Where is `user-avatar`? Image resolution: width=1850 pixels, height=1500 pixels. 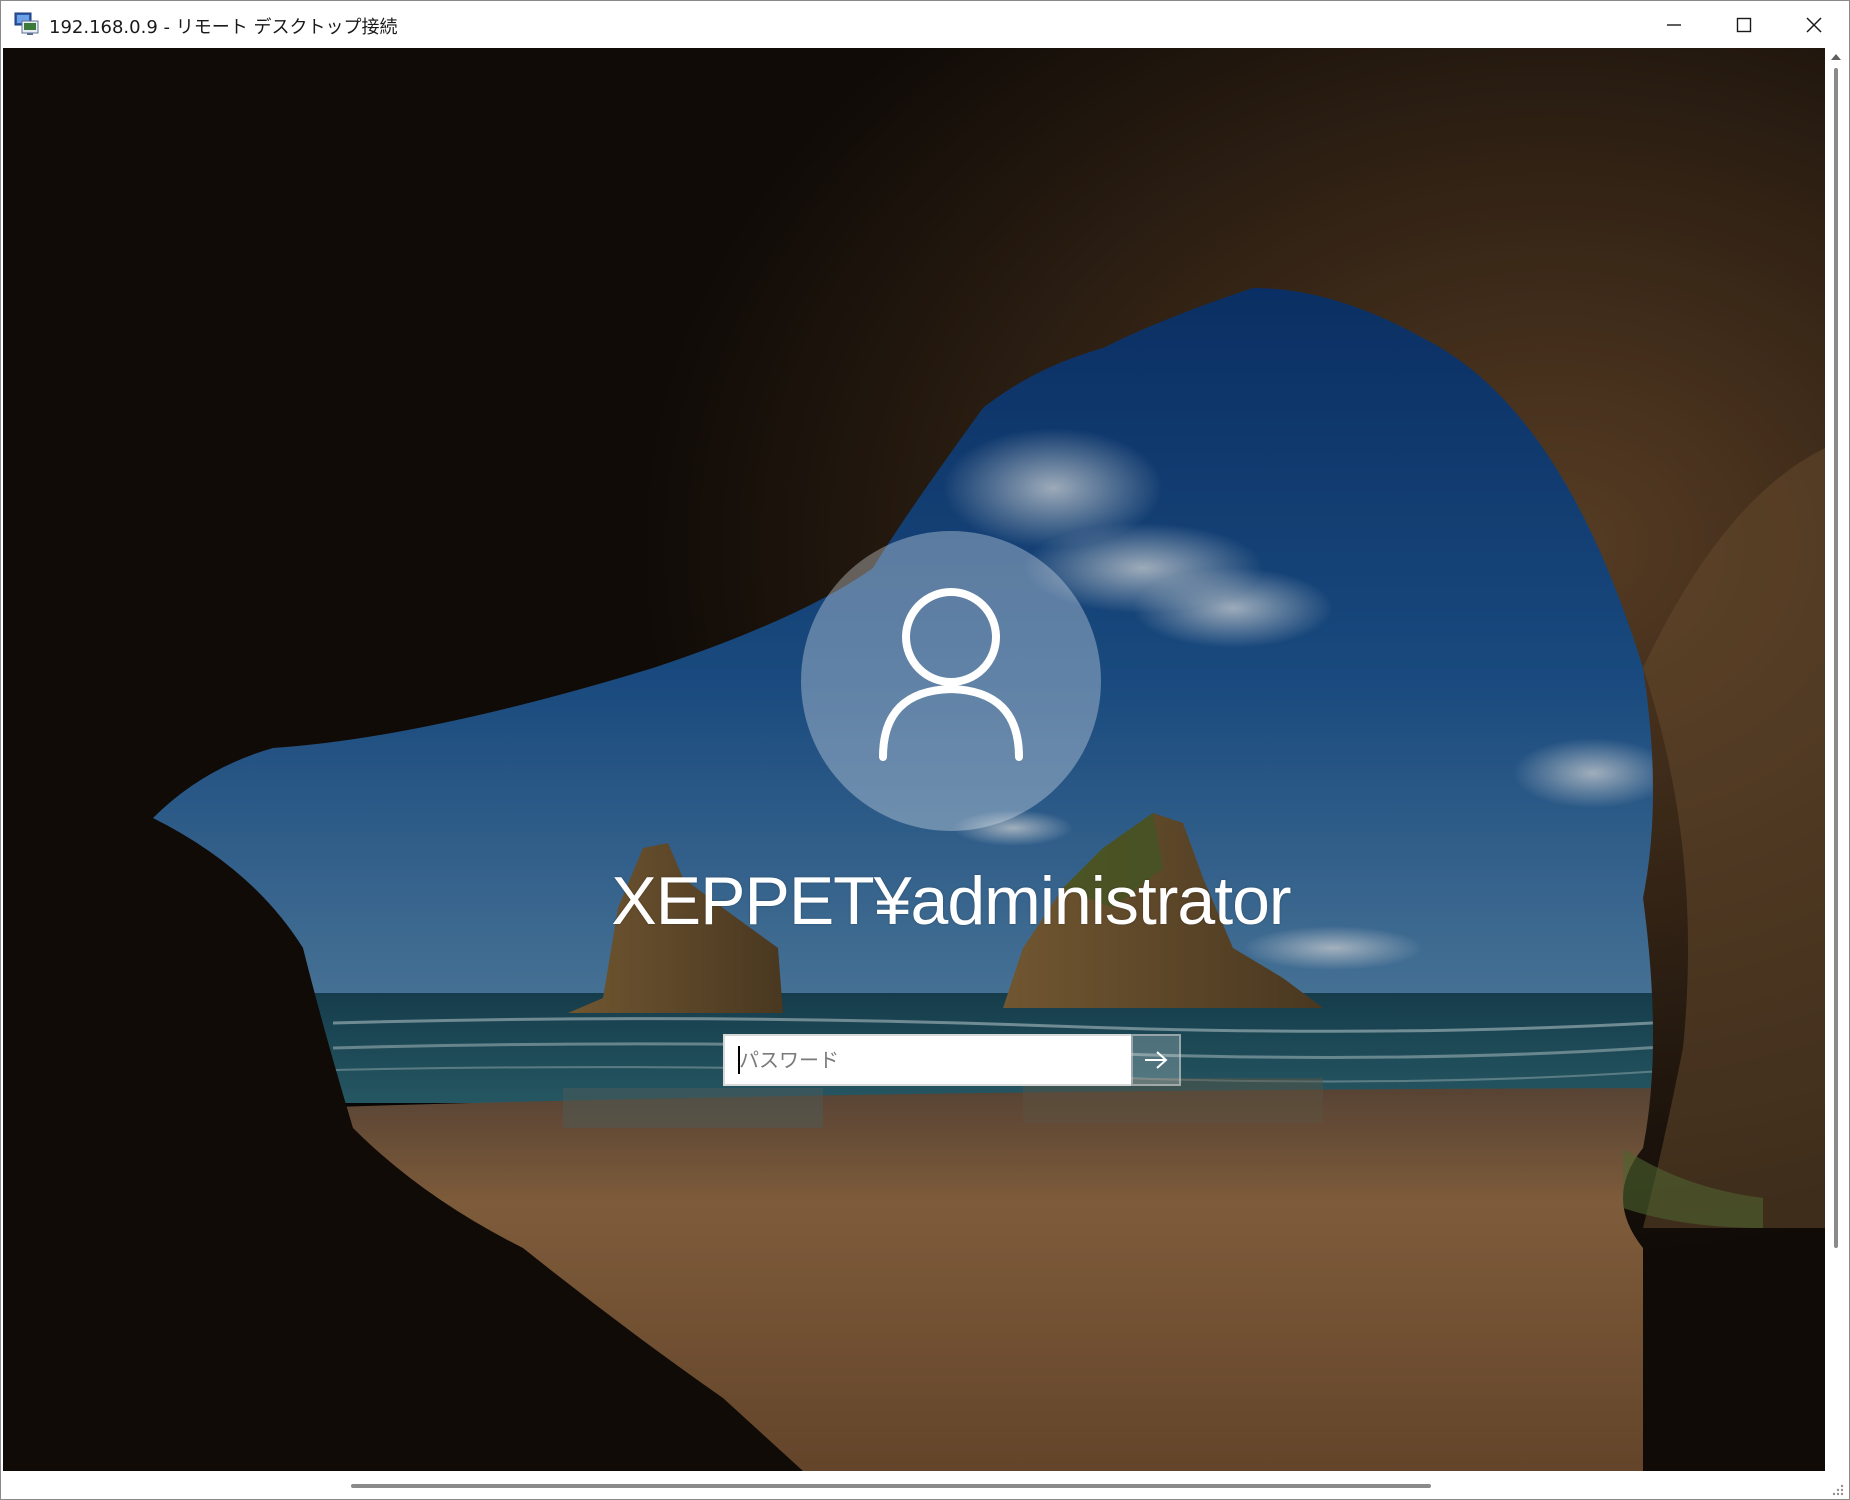
user-avatar is located at coordinates (951, 681).